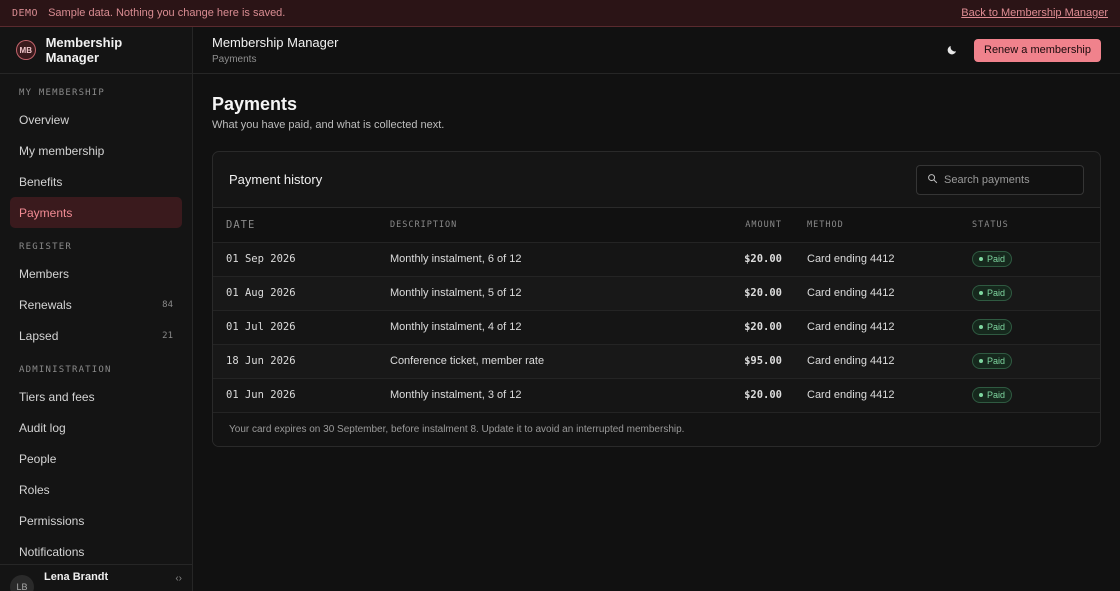  I want to click on search-input, so click(1009, 179).